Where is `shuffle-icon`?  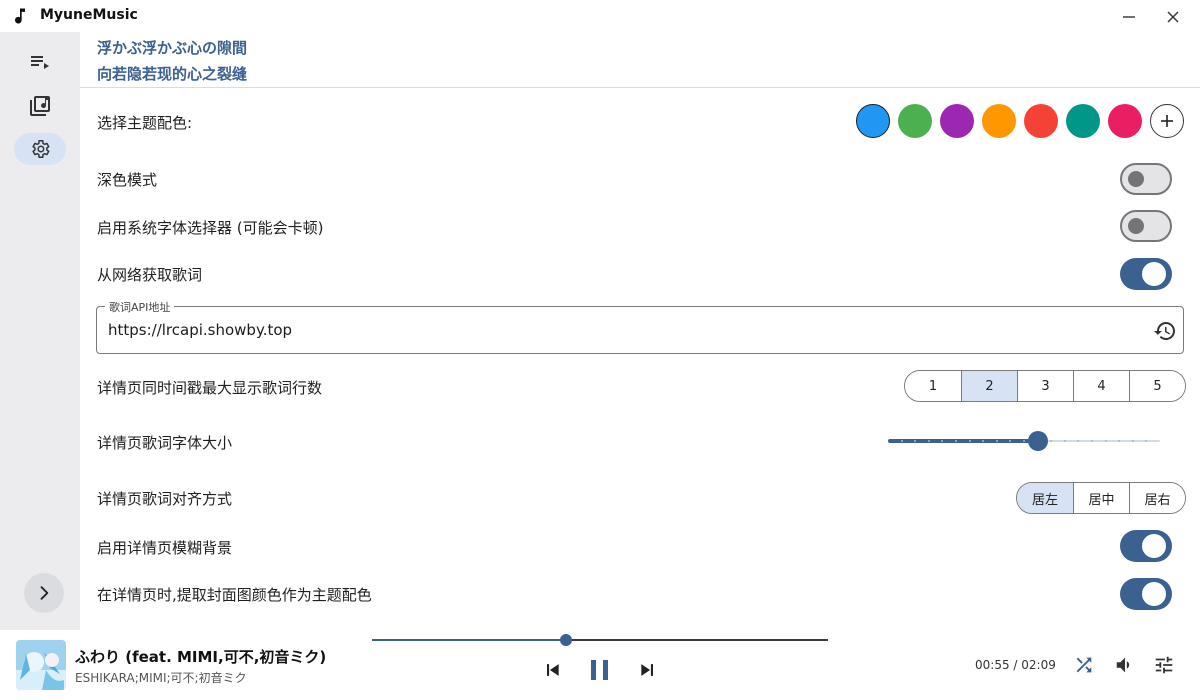 shuffle-icon is located at coordinates (1084, 665).